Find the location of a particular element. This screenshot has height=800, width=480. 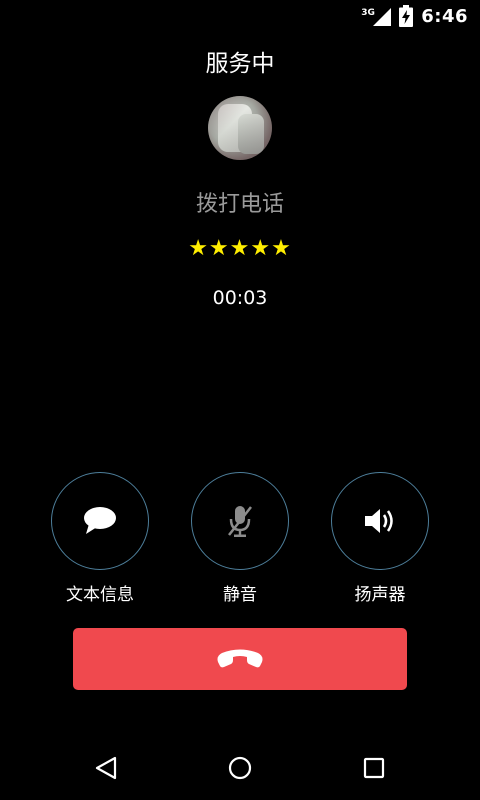

recent-apps-button is located at coordinates (374, 768).